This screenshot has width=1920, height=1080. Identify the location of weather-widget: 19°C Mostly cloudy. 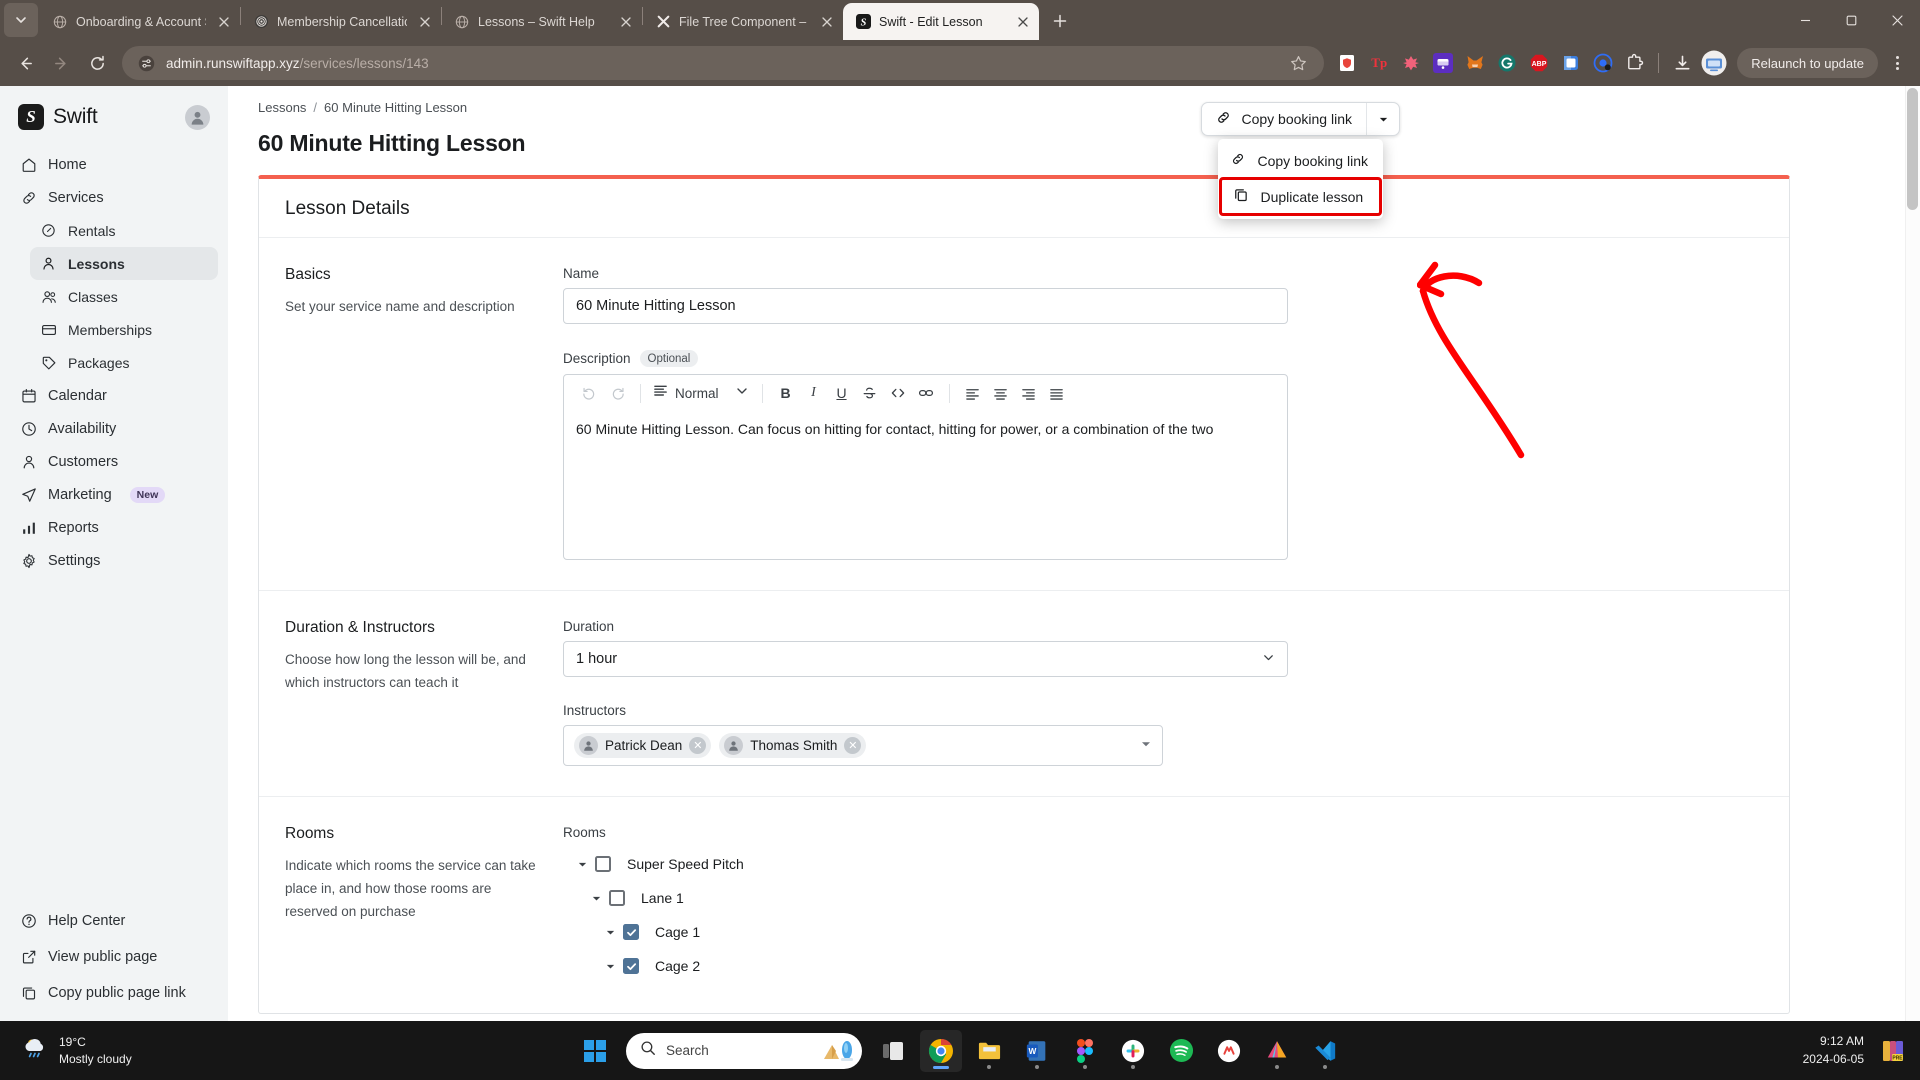
(66, 1050).